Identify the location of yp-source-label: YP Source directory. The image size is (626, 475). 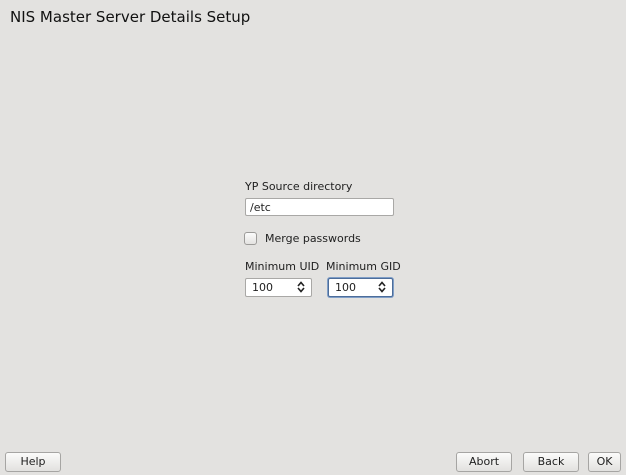
(299, 186).